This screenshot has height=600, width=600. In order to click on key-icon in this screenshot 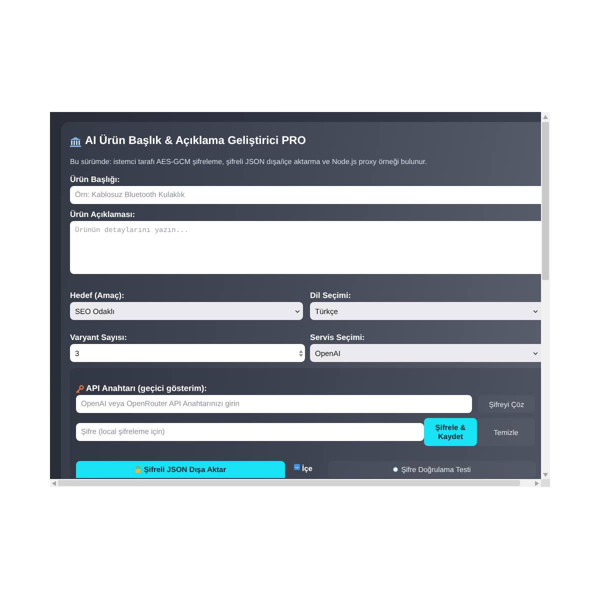, I will do `click(80, 388)`.